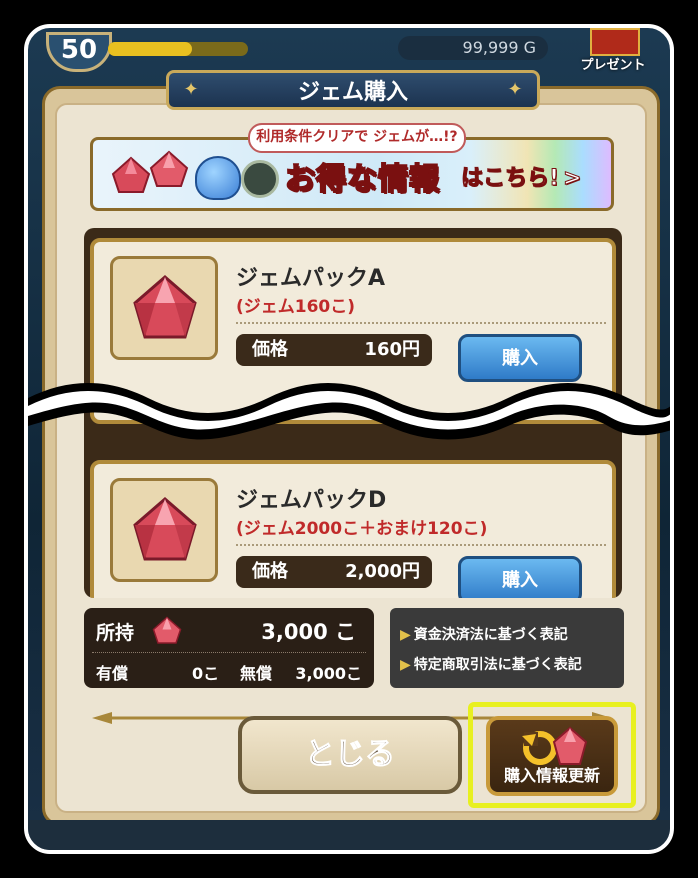  Describe the element at coordinates (311, 278) in the screenshot. I see `product-name: ジェムパックA` at that location.